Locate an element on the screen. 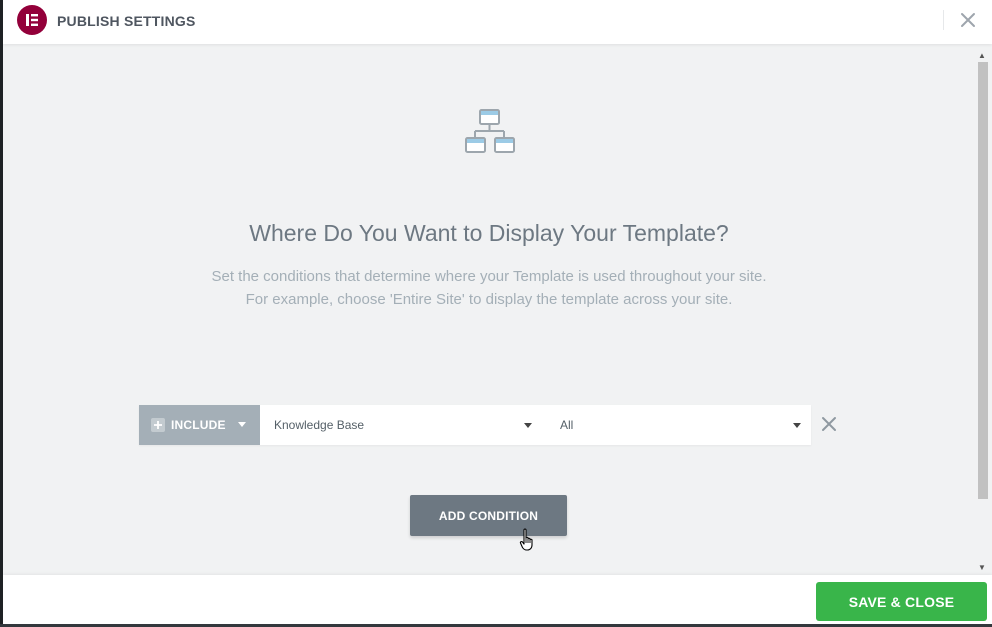  header-divider is located at coordinates (943, 20).